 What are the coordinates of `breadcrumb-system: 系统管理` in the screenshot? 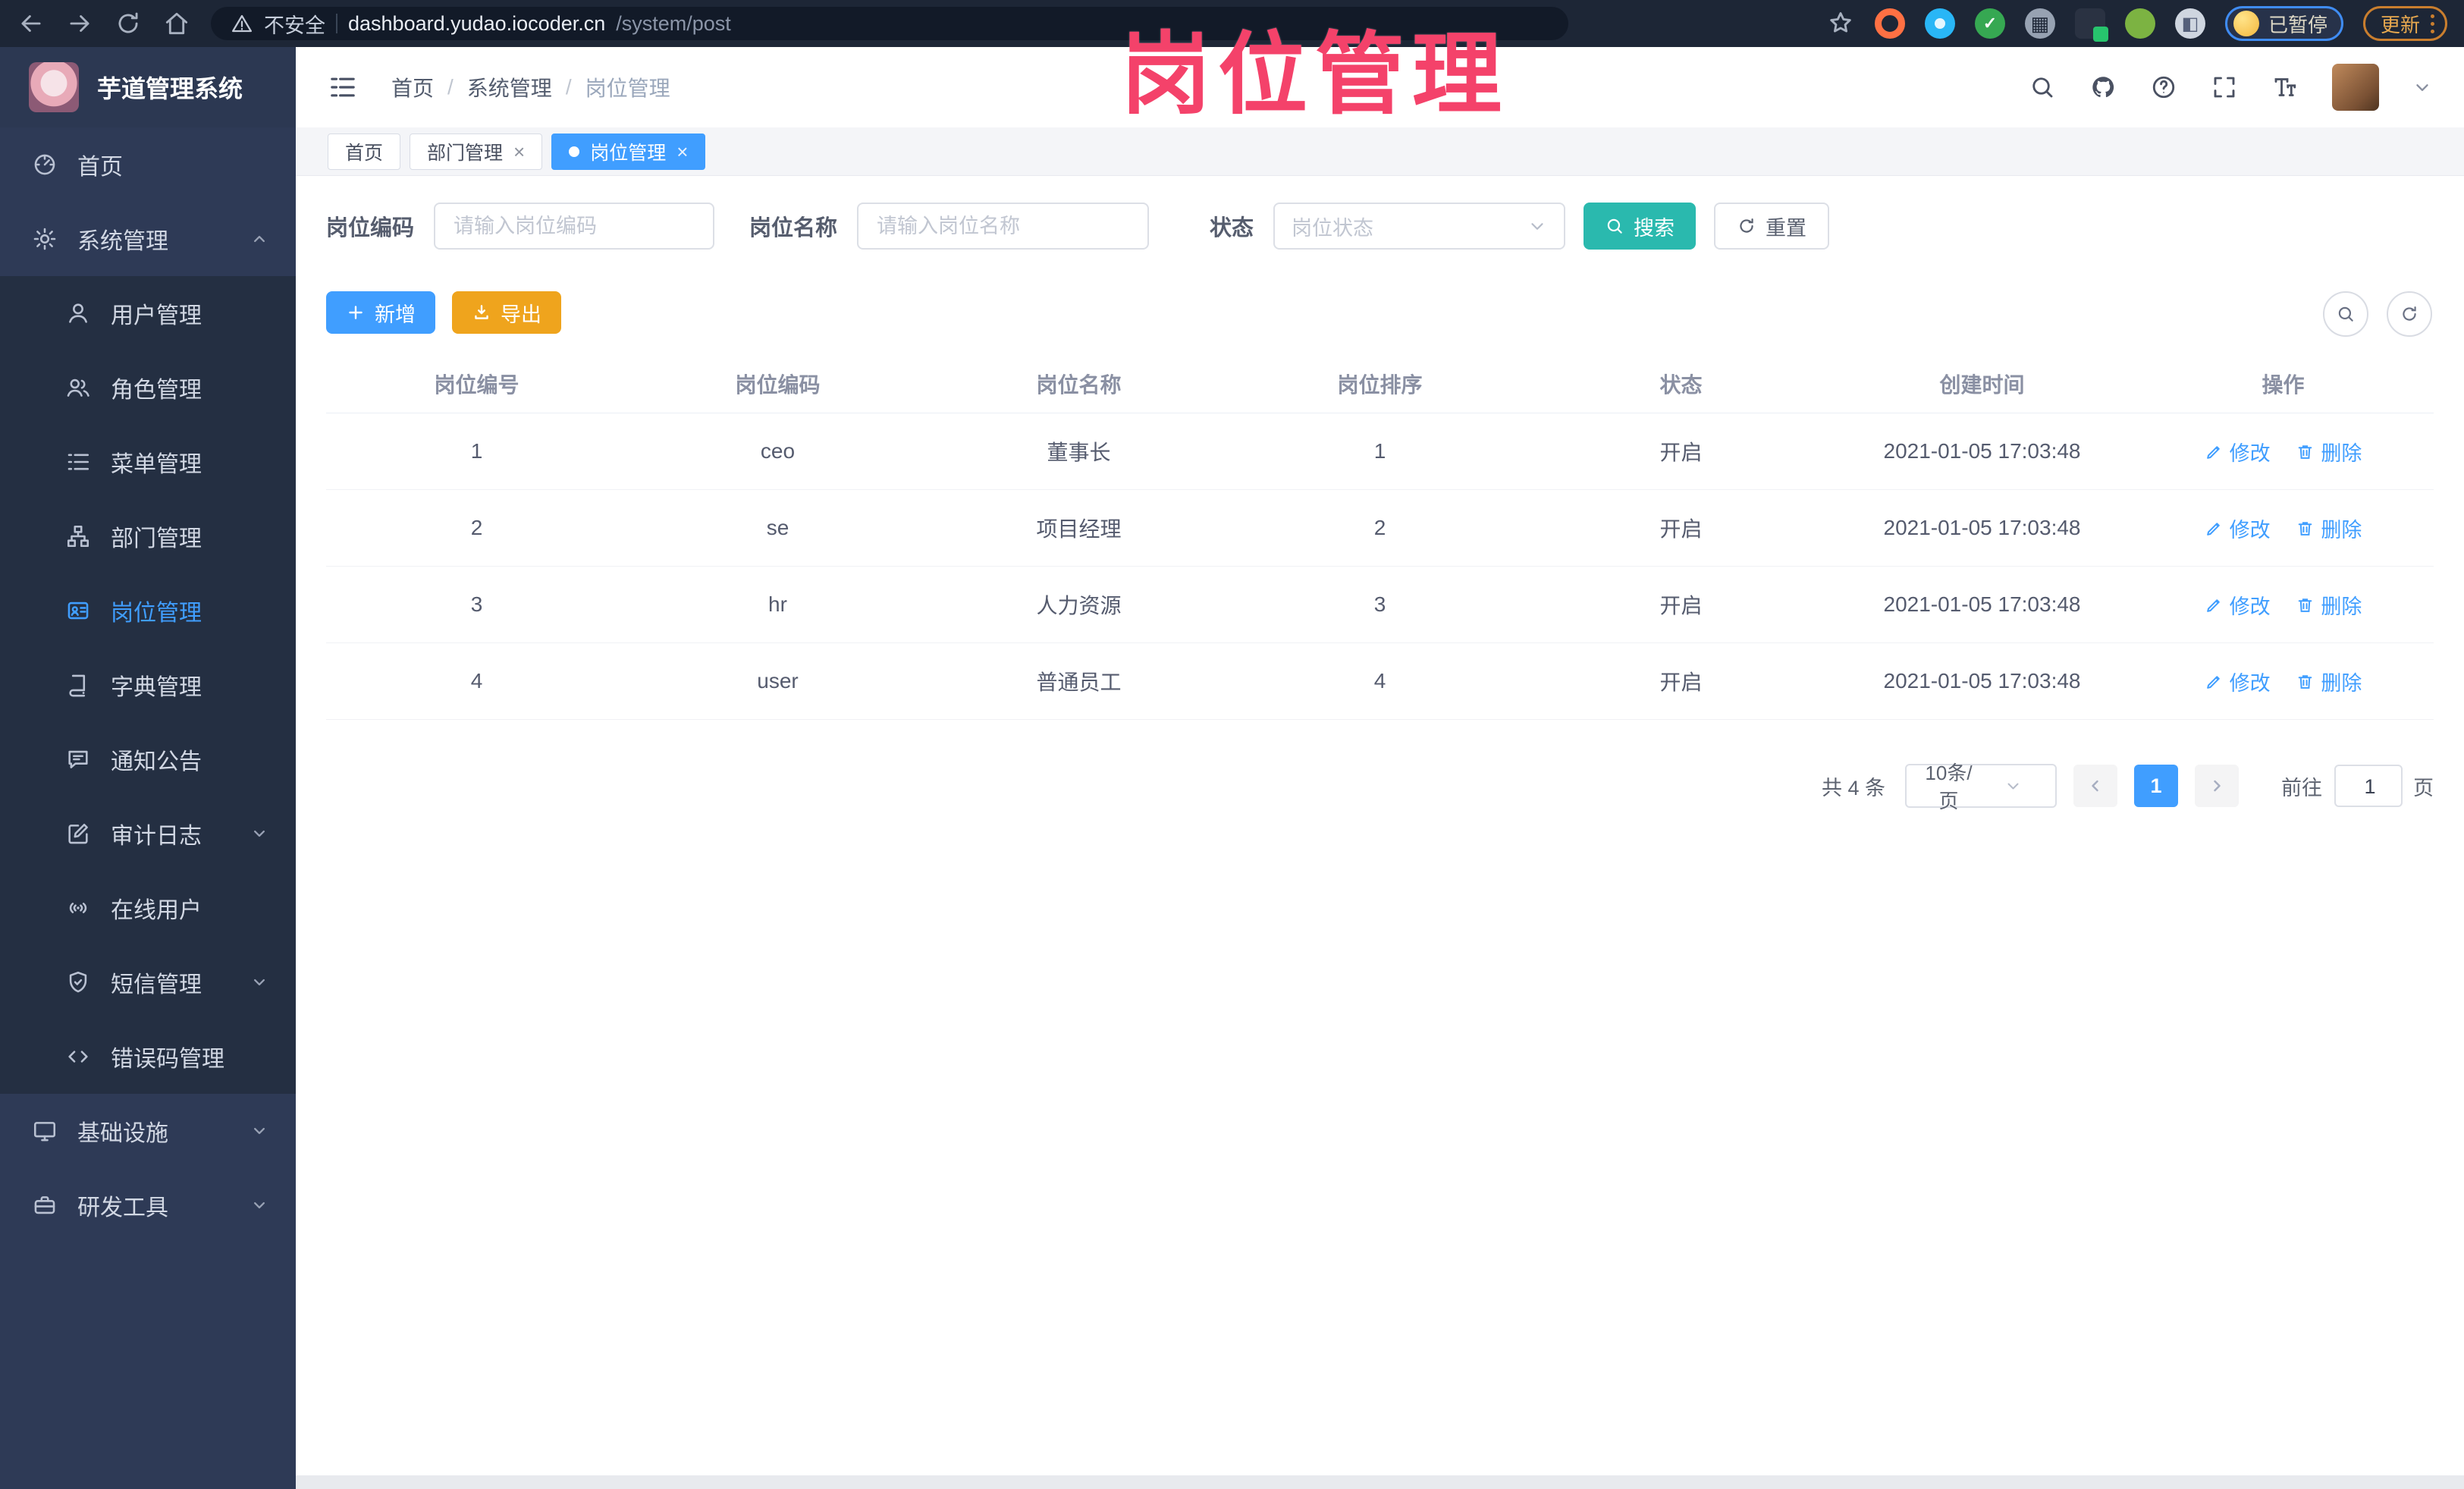 It's located at (509, 87).